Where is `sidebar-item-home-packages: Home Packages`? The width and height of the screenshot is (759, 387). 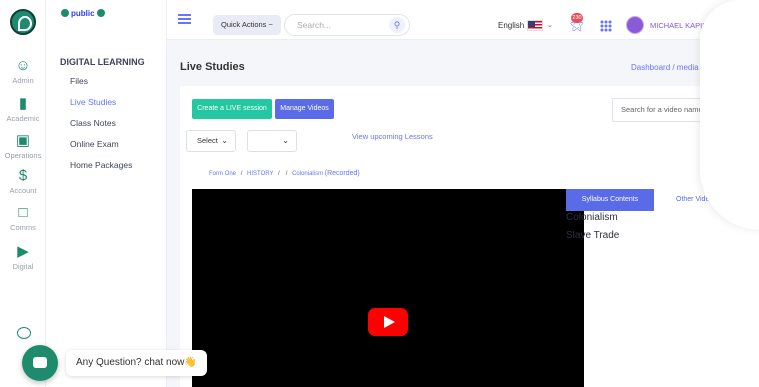
sidebar-item-home-packages: Home Packages is located at coordinates (101, 165).